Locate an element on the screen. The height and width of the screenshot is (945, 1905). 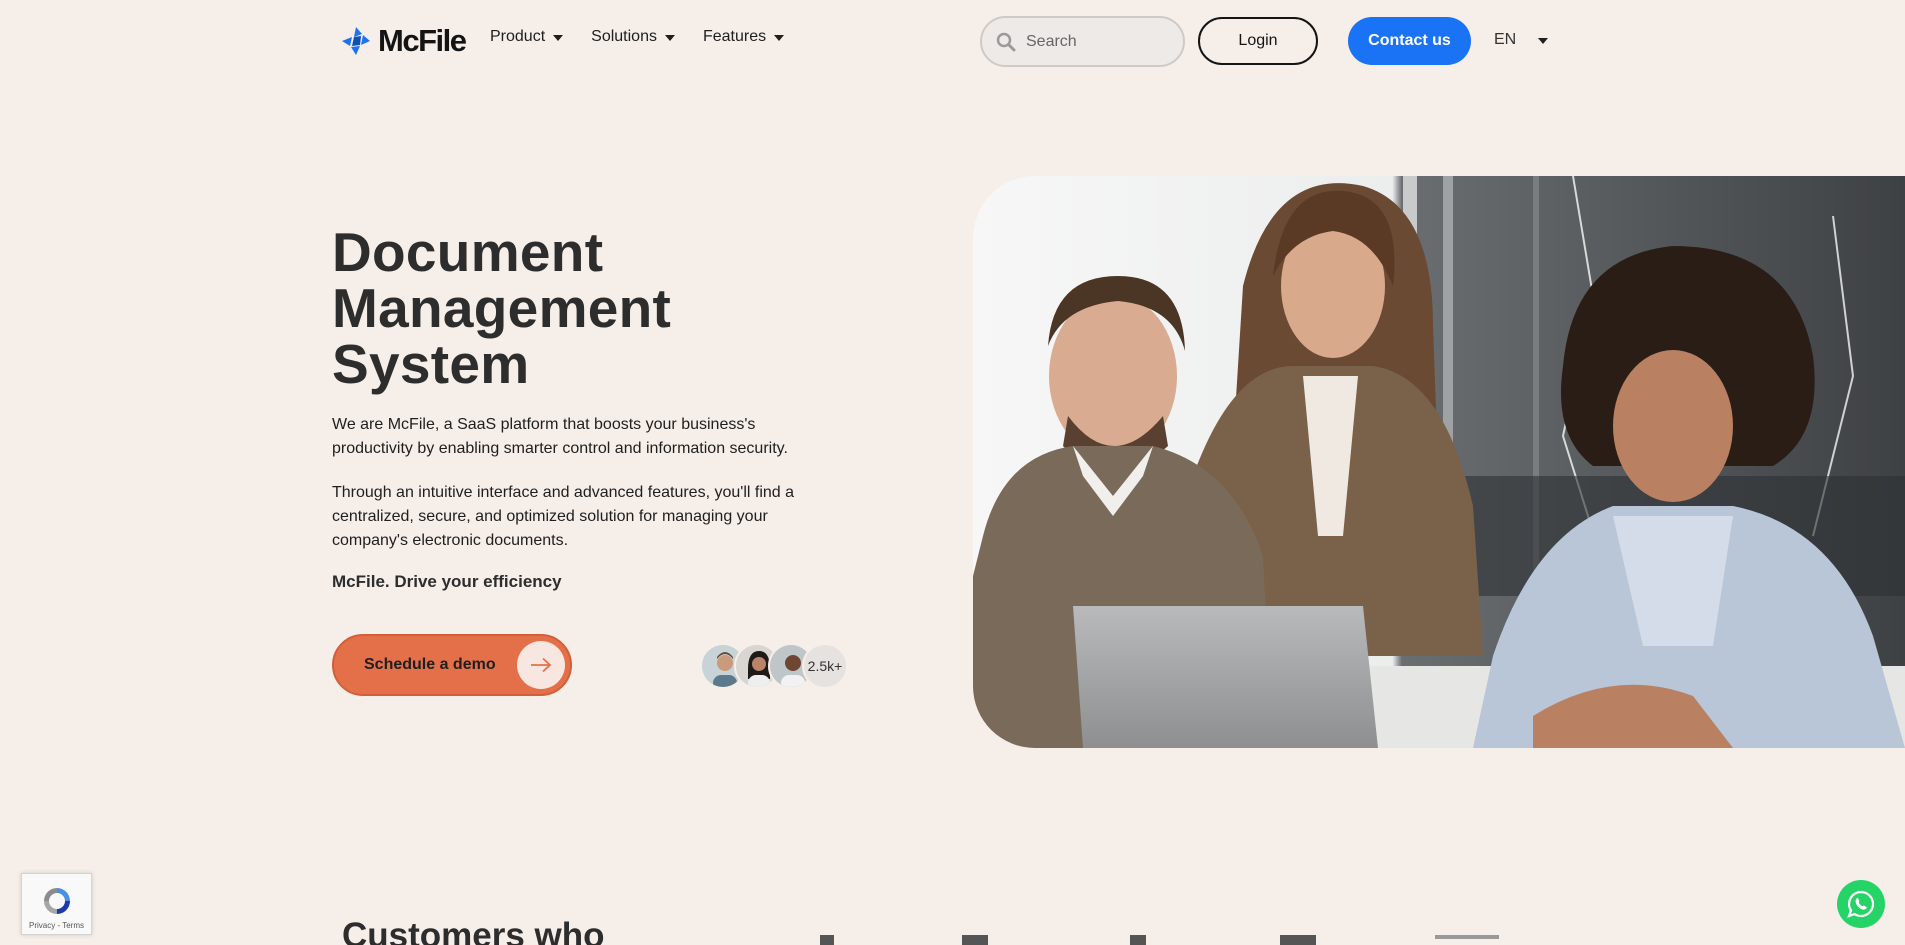
recaptcha-badge: Privacy - Terms is located at coordinates (56, 904).